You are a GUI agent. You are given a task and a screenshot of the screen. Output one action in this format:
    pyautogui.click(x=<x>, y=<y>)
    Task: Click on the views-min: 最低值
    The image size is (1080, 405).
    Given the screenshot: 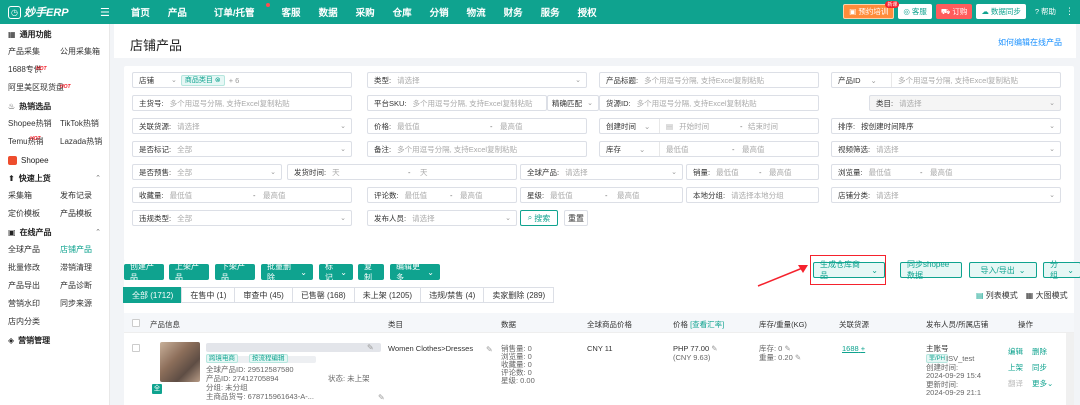 What is the action you would take?
    pyautogui.click(x=877, y=172)
    